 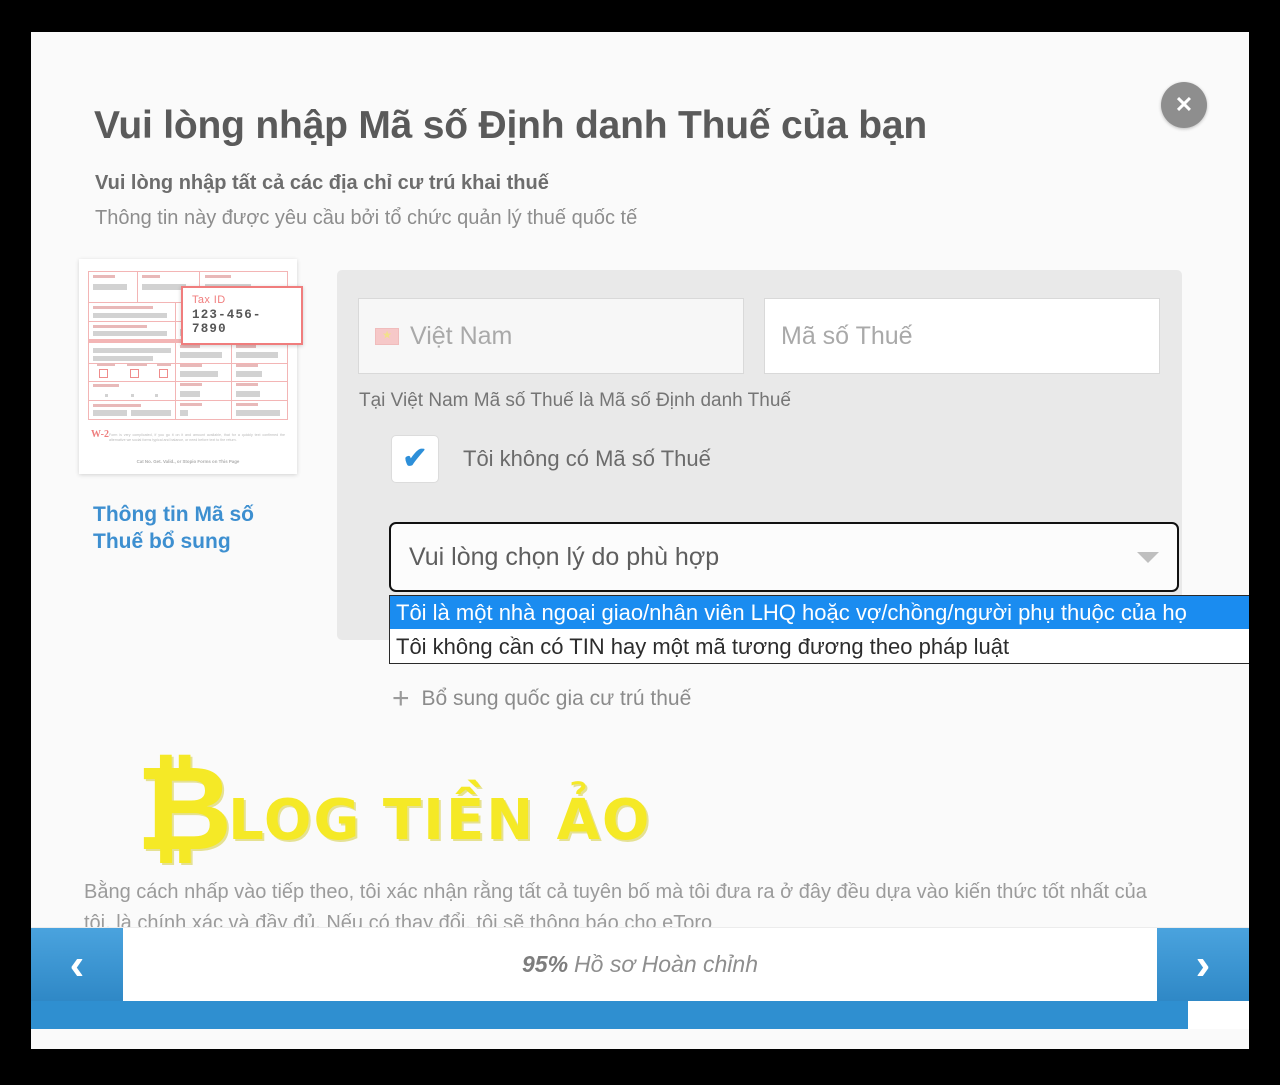 I want to click on w2-label: W-2, so click(x=100, y=434).